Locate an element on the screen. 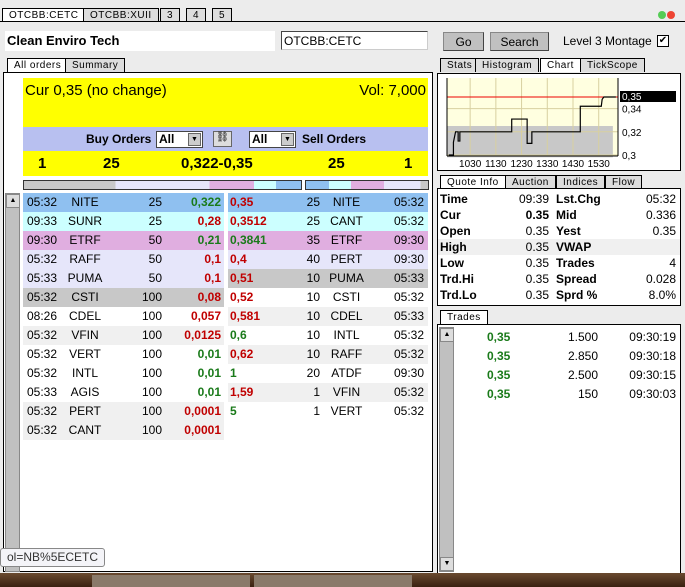 The image size is (685, 587). trade-time: 09:30:18 is located at coordinates (652, 356).